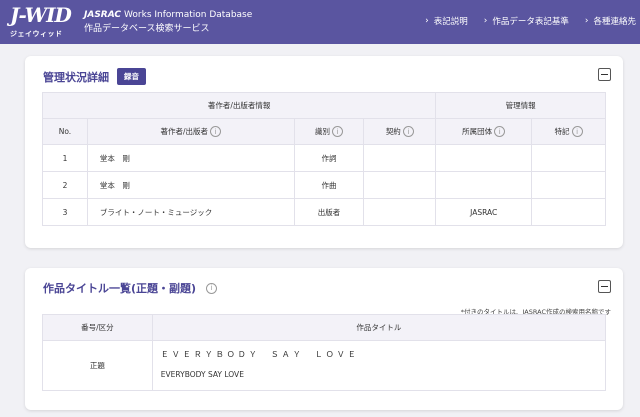  What do you see at coordinates (97, 327) in the screenshot?
I see `col-kind: 番号/区分` at bounding box center [97, 327].